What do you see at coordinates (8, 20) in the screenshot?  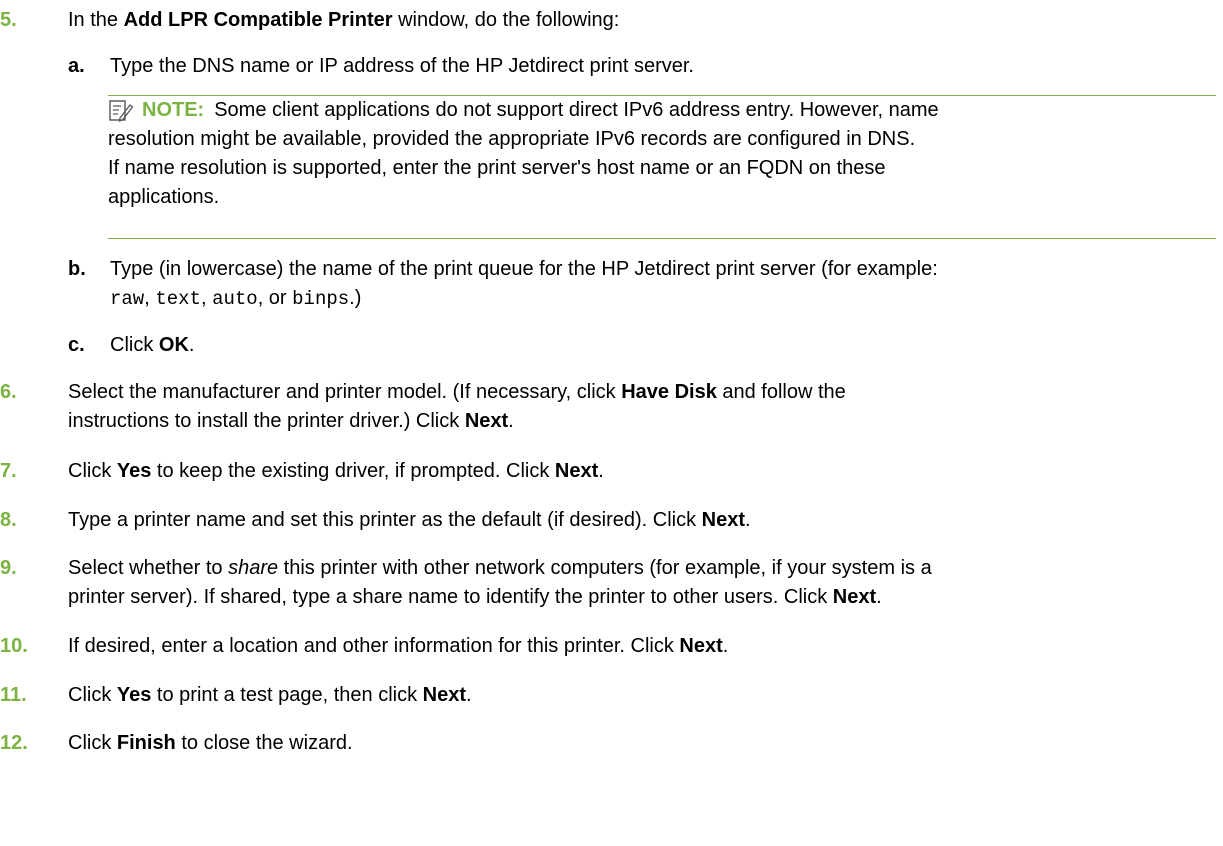 I see `step-number: 5.` at bounding box center [8, 20].